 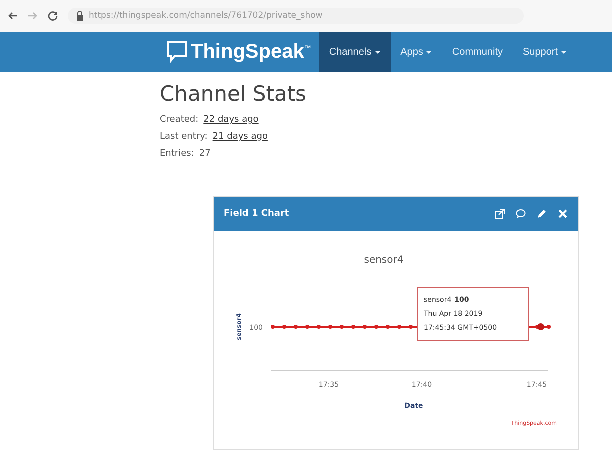 I want to click on stat-link: 21 days ago, so click(x=240, y=137).